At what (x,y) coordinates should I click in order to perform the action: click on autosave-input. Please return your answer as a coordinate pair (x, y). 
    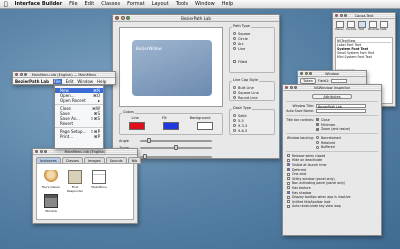
    Looking at the image, I should click on (341, 111).